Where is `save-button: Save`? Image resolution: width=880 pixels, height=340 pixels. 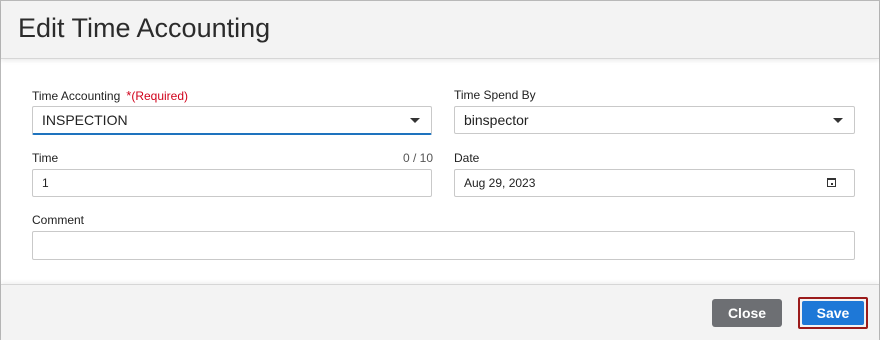
save-button: Save is located at coordinates (833, 313).